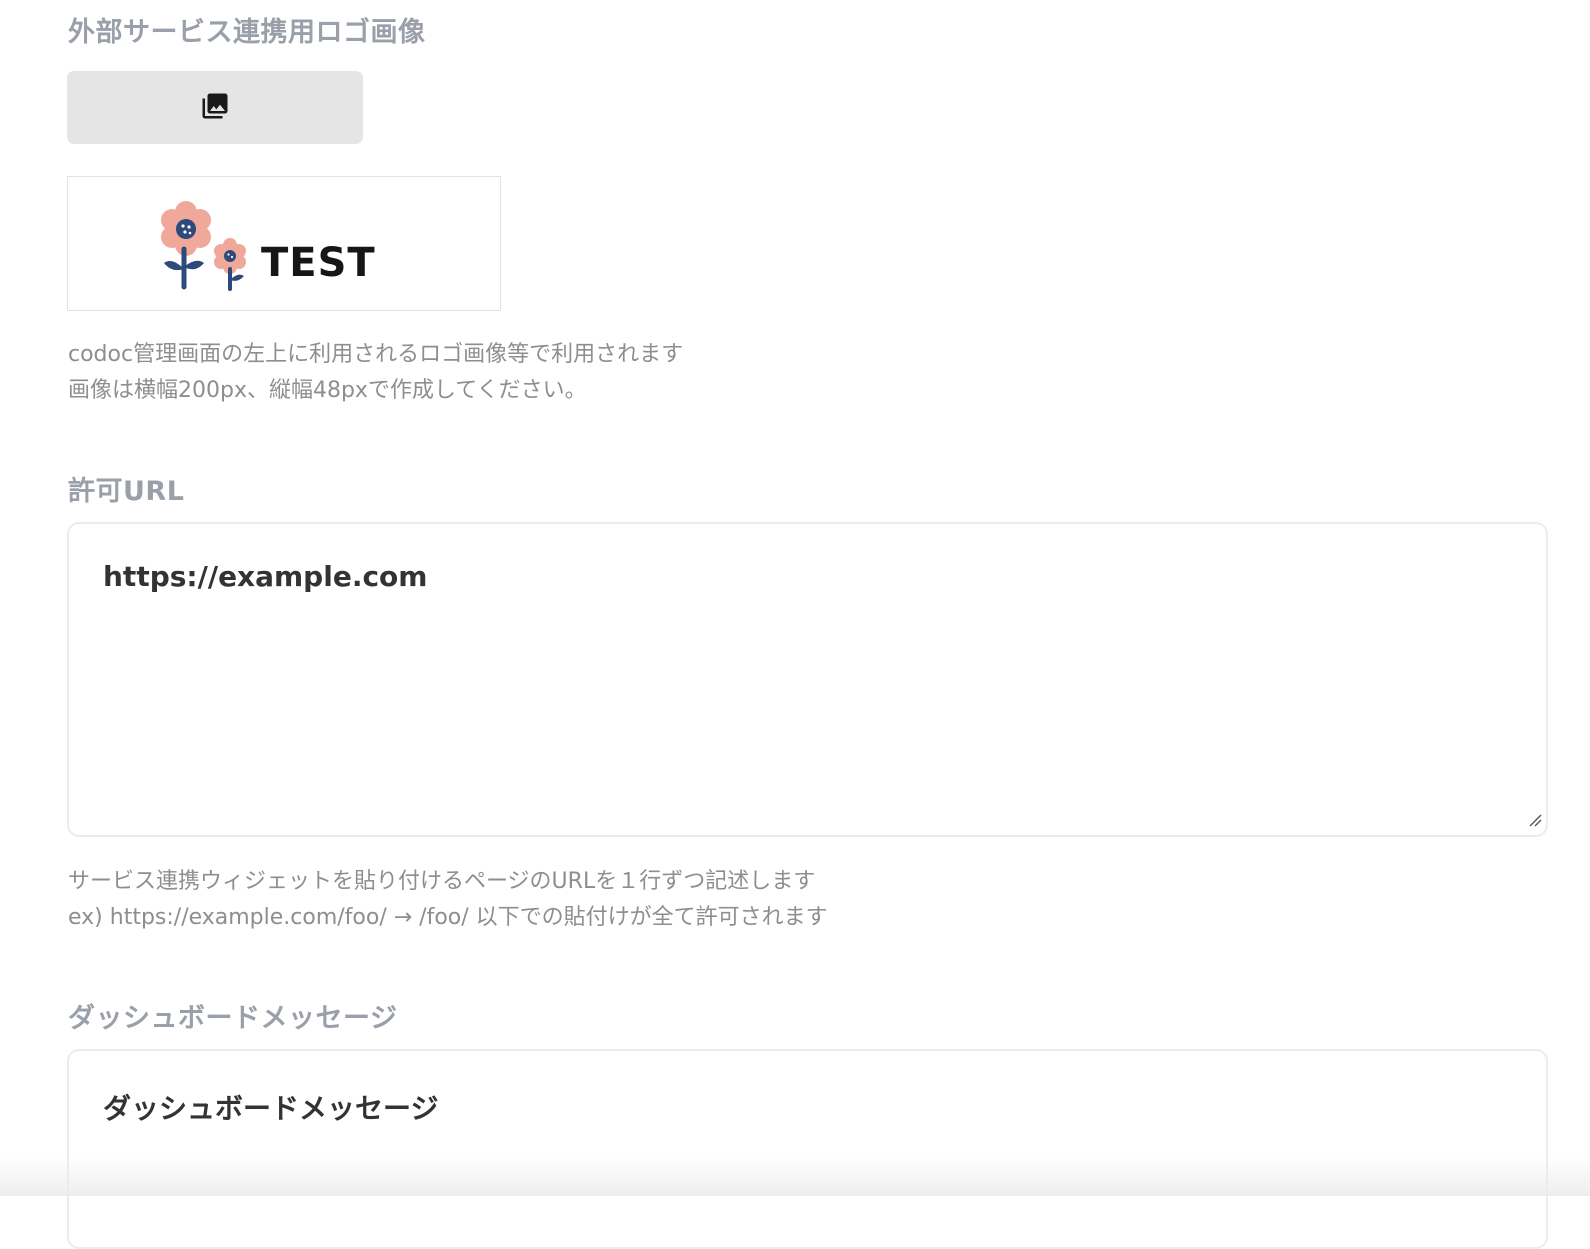 The image size is (1590, 1249). I want to click on image-upload-button, so click(215, 107).